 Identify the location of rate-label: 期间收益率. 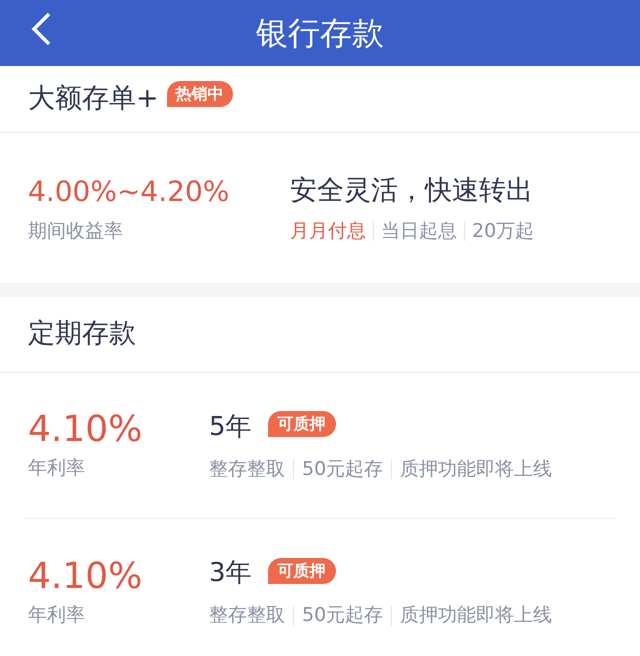
(76, 231).